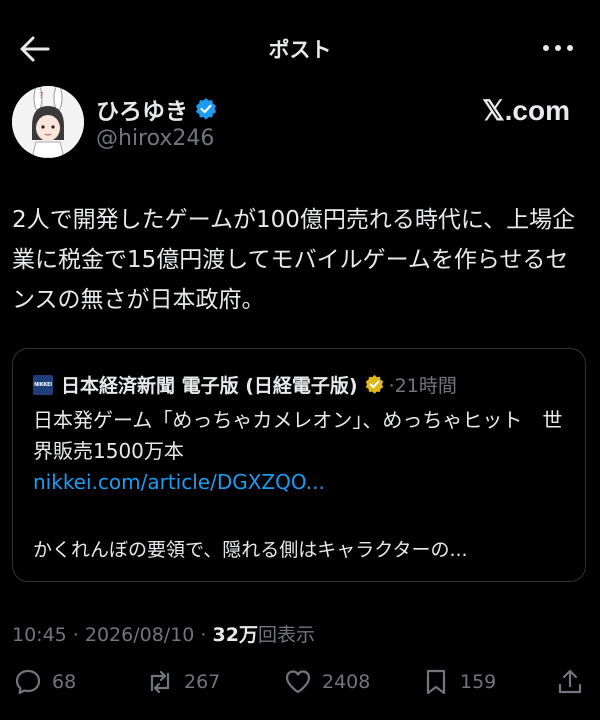  Describe the element at coordinates (45, 682) in the screenshot. I see `reply-button: 68` at that location.